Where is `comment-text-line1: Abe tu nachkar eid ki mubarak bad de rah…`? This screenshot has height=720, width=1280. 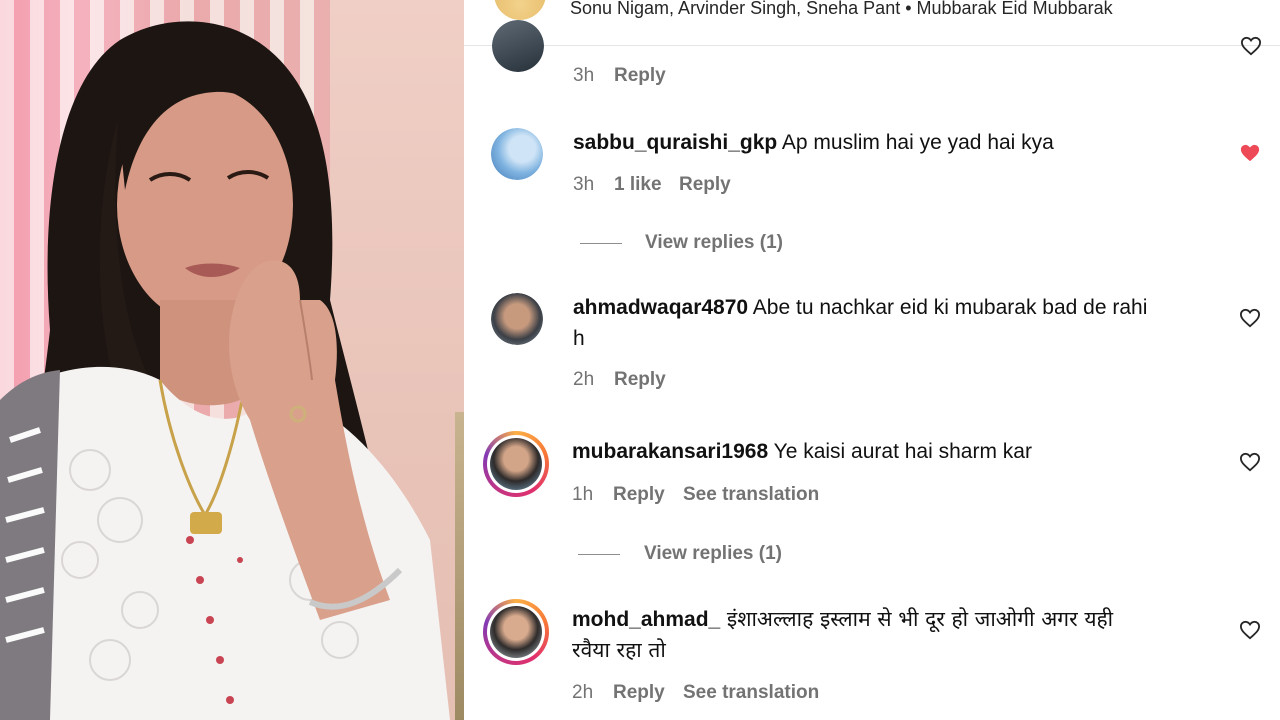 comment-text-line1: Abe tu nachkar eid ki mubarak bad de rah… is located at coordinates (950, 307).